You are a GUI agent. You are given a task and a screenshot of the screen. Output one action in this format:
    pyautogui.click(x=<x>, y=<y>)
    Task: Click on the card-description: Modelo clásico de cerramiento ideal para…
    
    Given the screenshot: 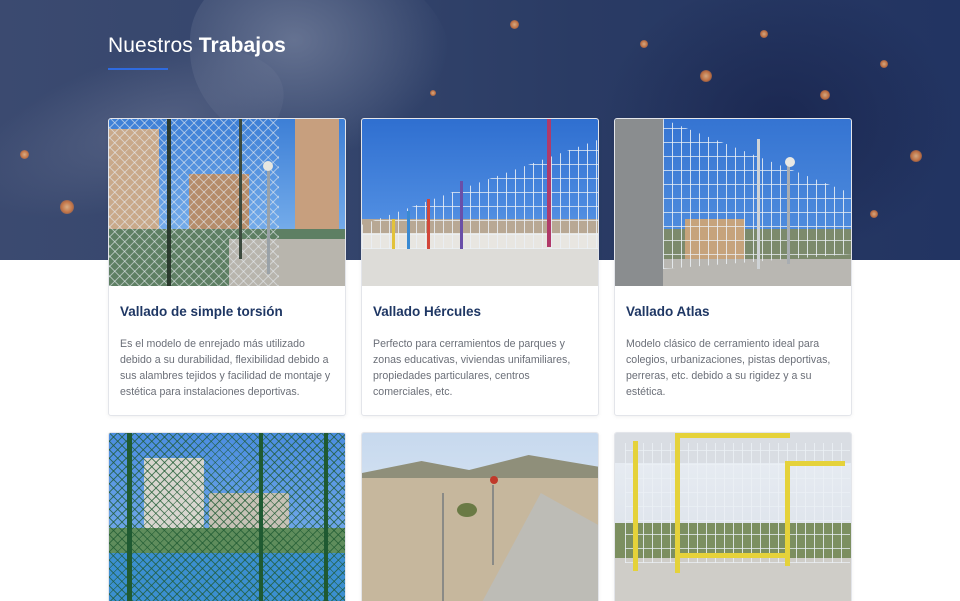 What is the action you would take?
    pyautogui.click(x=728, y=368)
    